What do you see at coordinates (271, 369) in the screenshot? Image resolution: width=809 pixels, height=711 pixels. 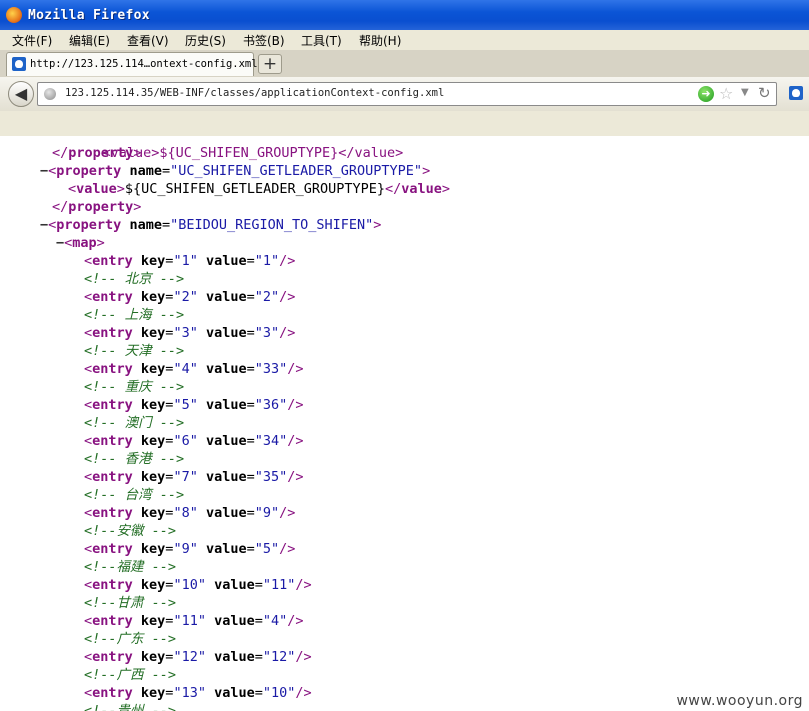 I see `entry-value: "33"` at bounding box center [271, 369].